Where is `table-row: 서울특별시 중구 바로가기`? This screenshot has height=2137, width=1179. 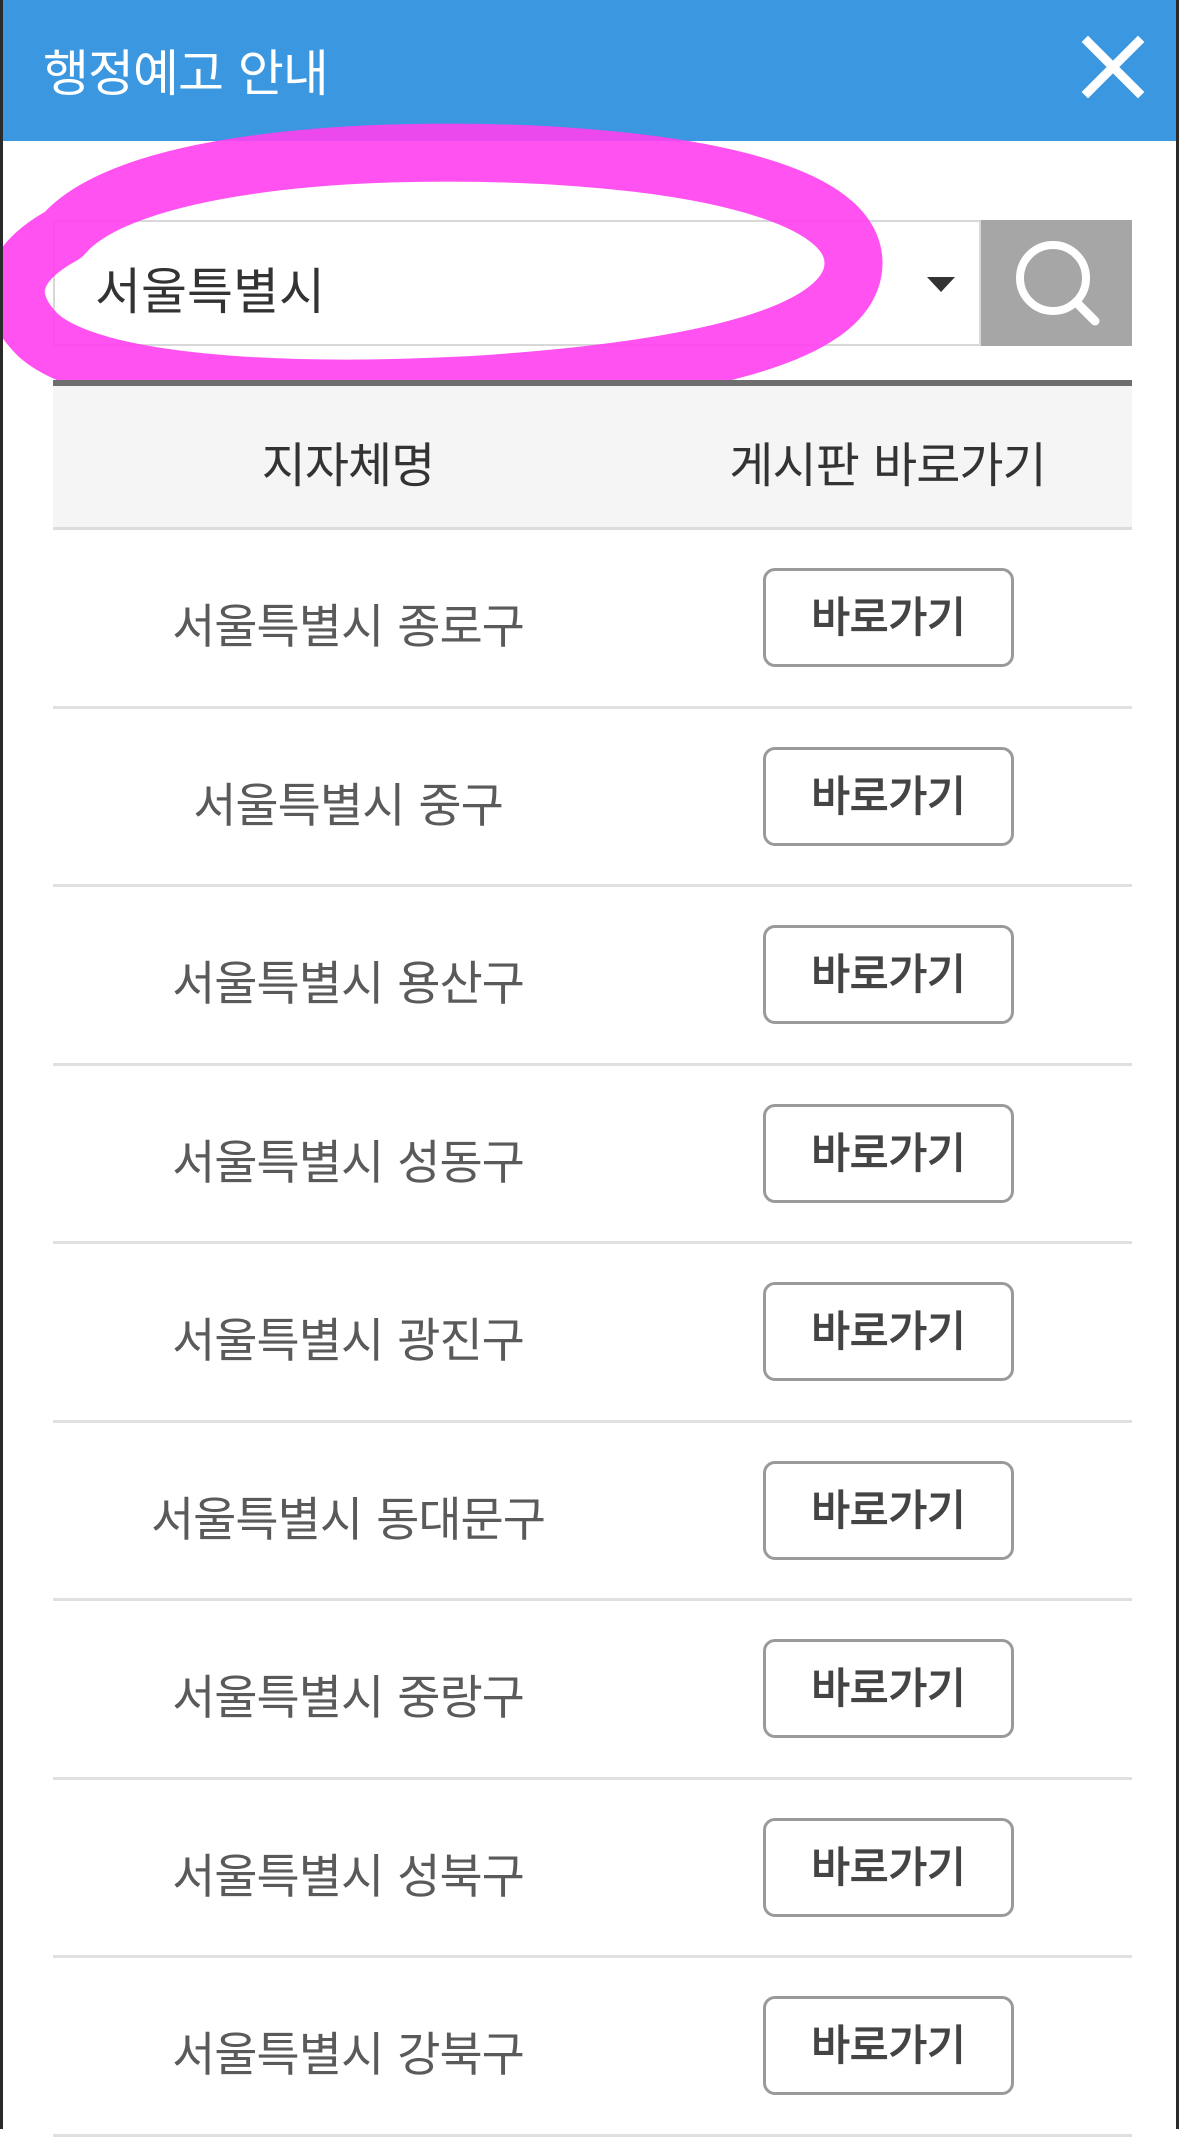
table-row: 서울특별시 중구 바로가기 is located at coordinates (592, 798).